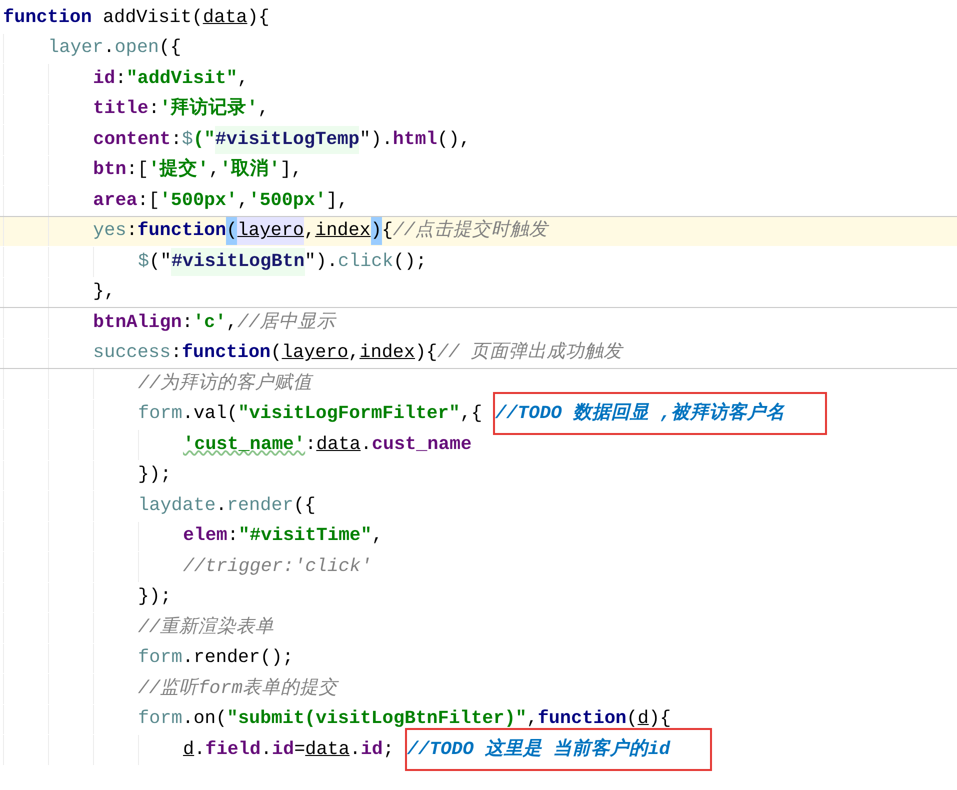  Describe the element at coordinates (358, 353) in the screenshot. I see `code-line: success:function(layero,index){// 页面弹出成功触发` at that location.